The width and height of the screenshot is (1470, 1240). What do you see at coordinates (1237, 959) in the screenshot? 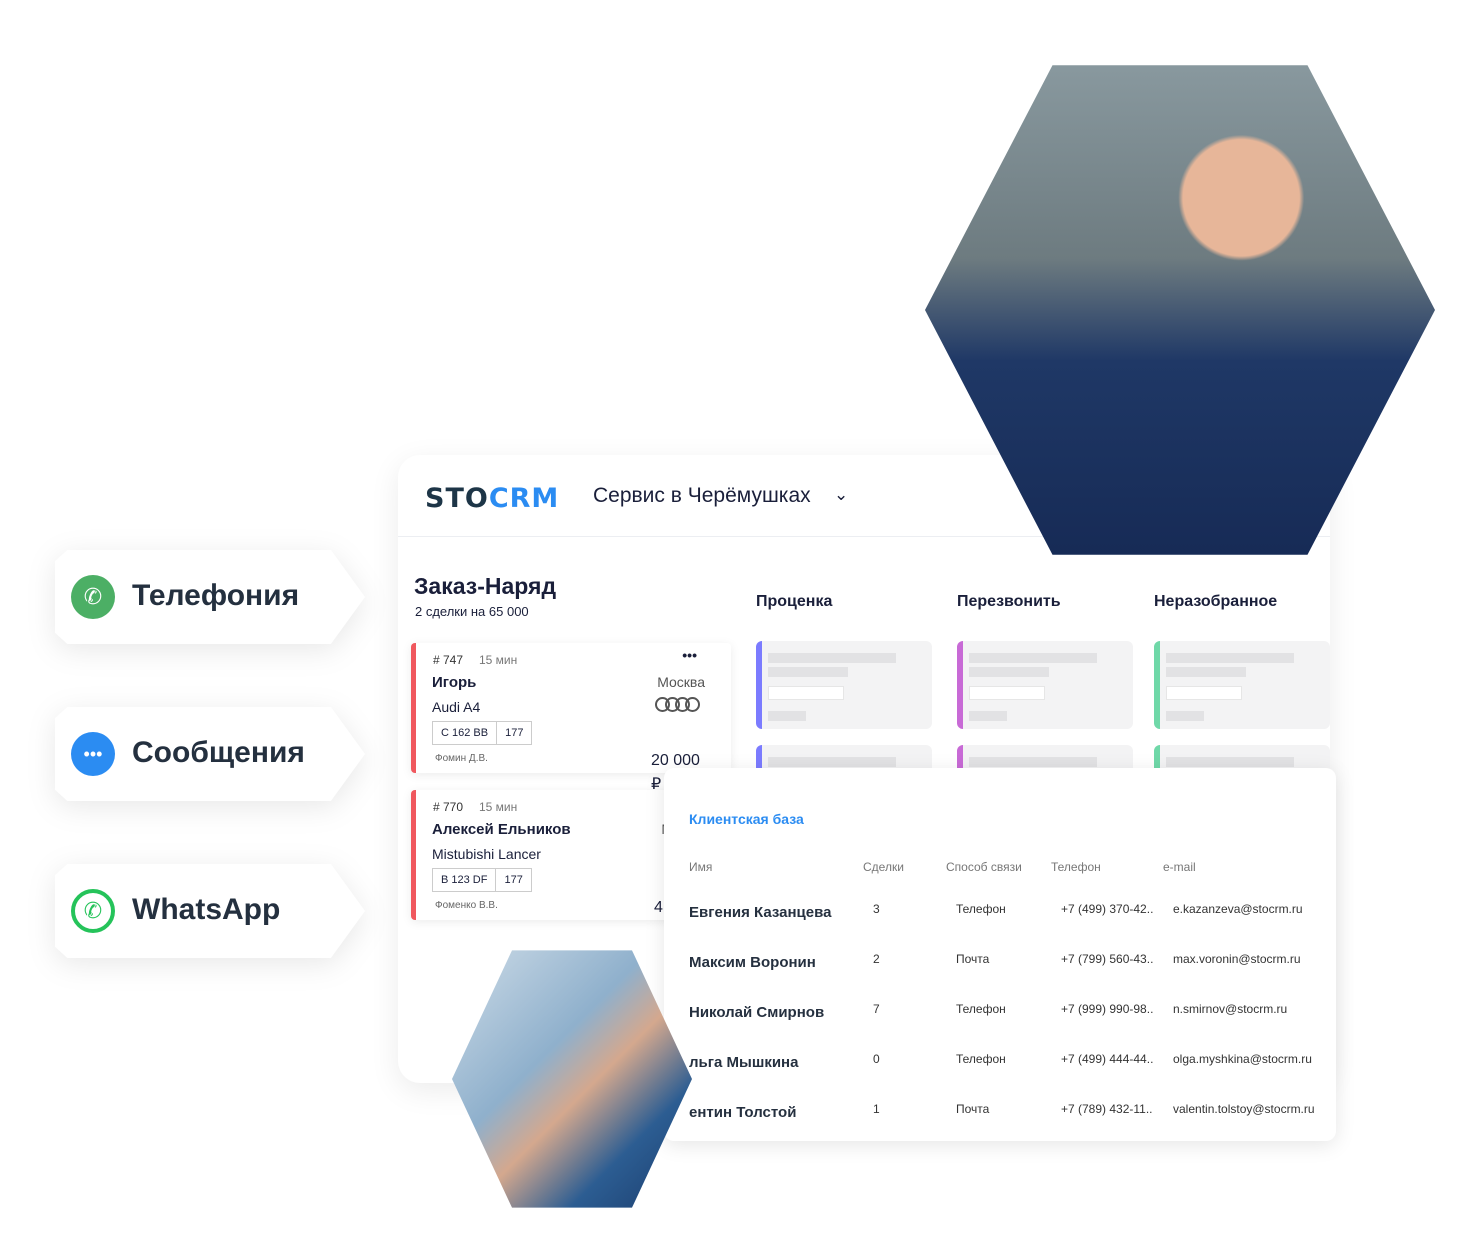
I see `email: max.voronin@stocrm.ru` at bounding box center [1237, 959].